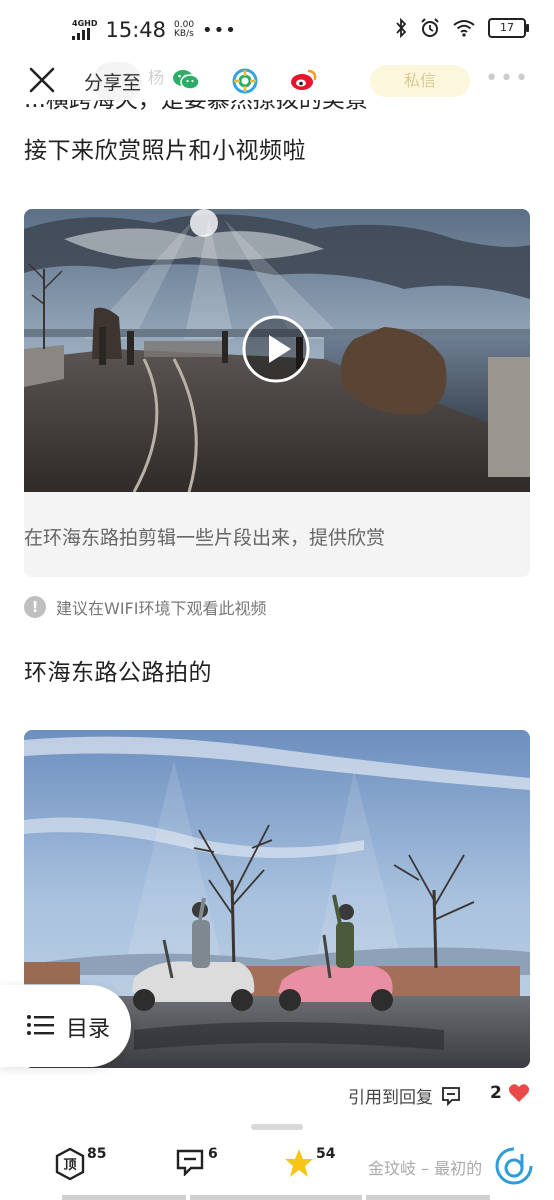  What do you see at coordinates (304, 80) in the screenshot?
I see `weibo-icon` at bounding box center [304, 80].